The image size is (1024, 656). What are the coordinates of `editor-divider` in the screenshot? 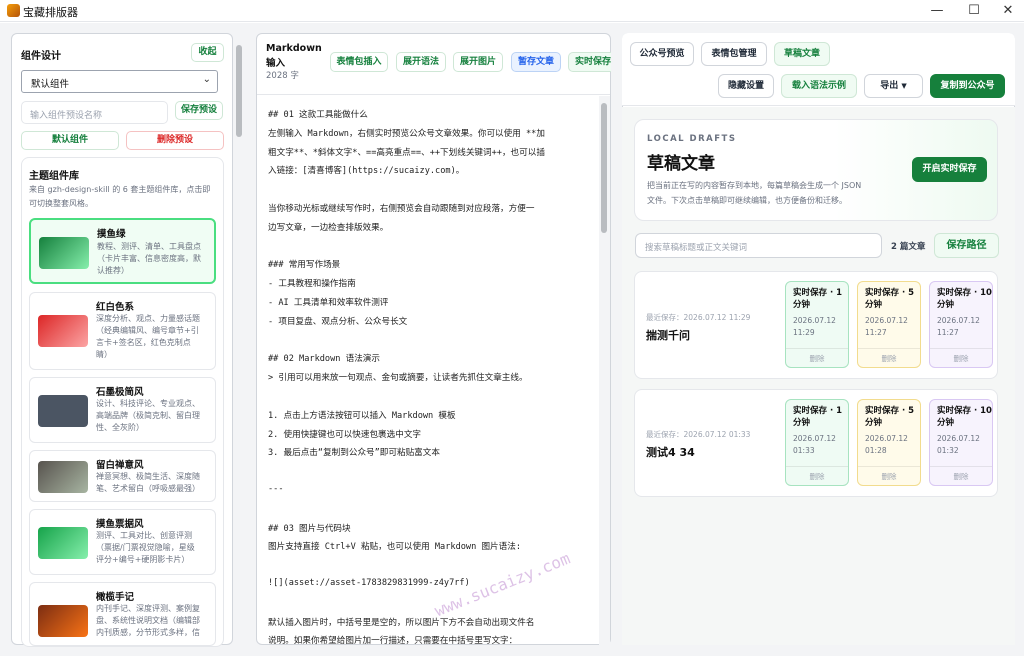 It's located at (433, 94).